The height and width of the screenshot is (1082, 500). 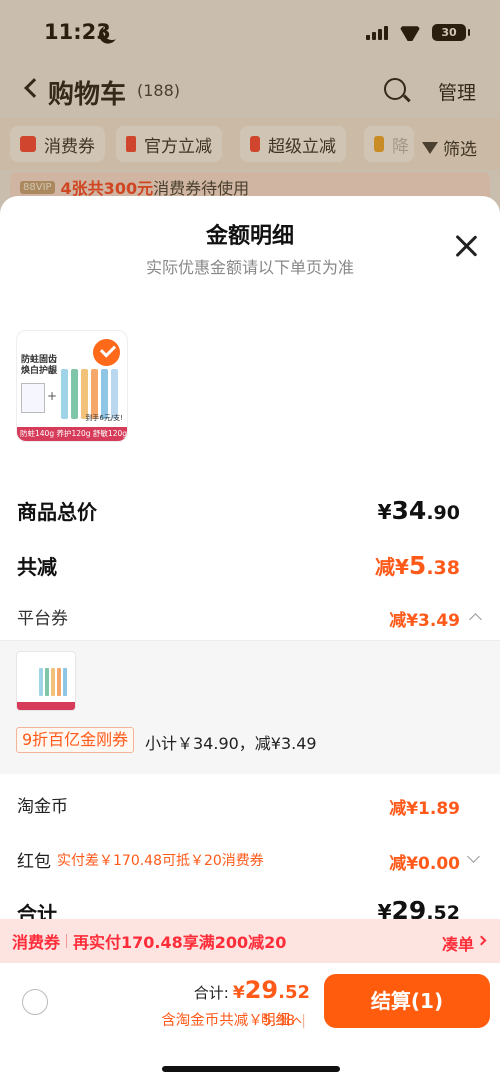 I want to click on add-items-link: 凑单, so click(x=458, y=943).